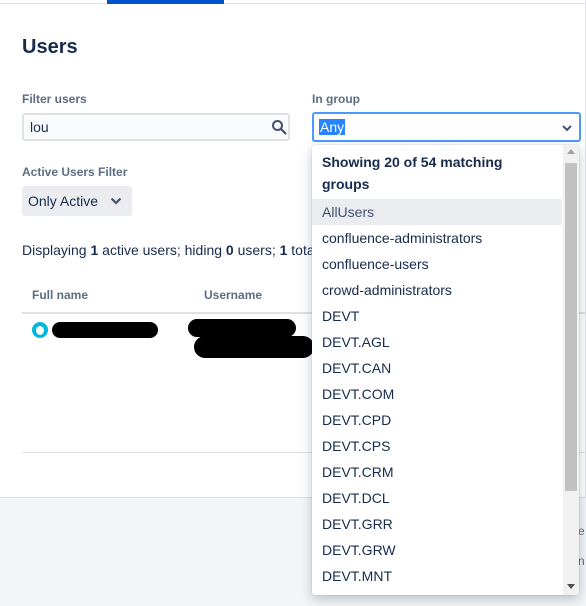 The width and height of the screenshot is (586, 606). What do you see at coordinates (571, 586) in the screenshot?
I see `scroll-down-arrow-icon` at bounding box center [571, 586].